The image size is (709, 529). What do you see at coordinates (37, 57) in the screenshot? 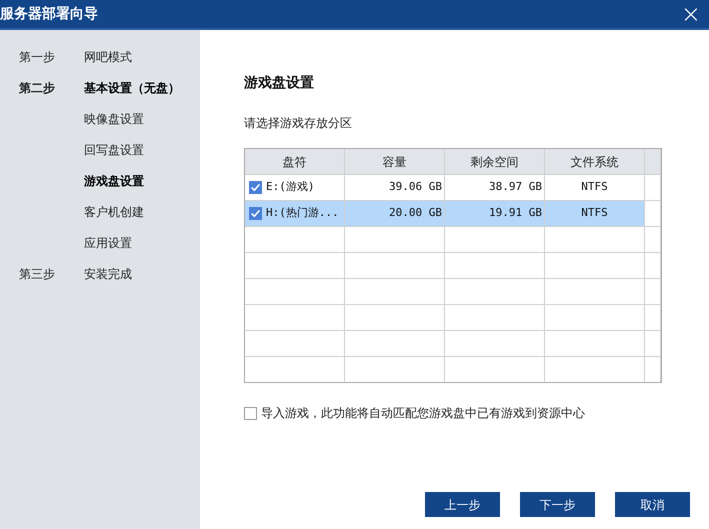
I see `step-label: 第一步` at bounding box center [37, 57].